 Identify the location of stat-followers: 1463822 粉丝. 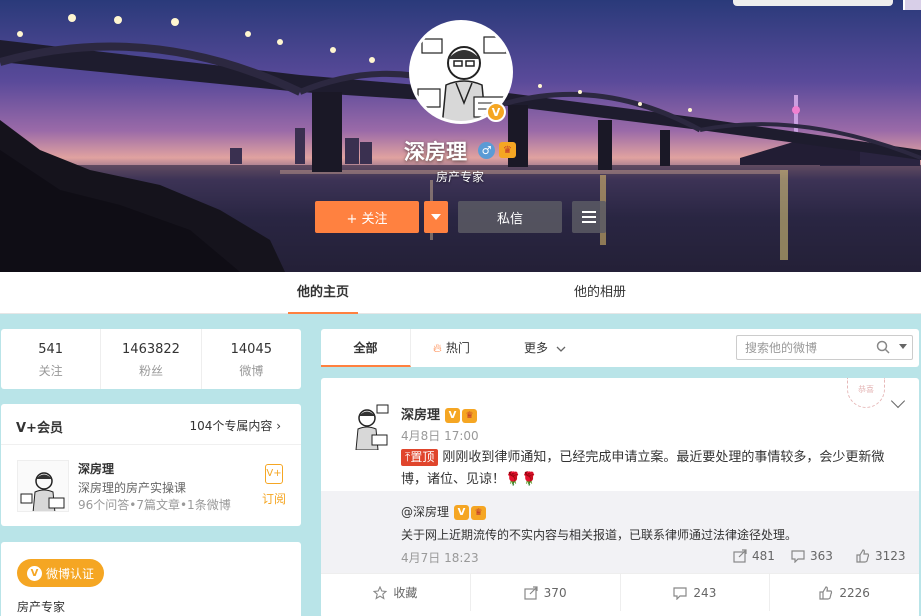
(151, 359).